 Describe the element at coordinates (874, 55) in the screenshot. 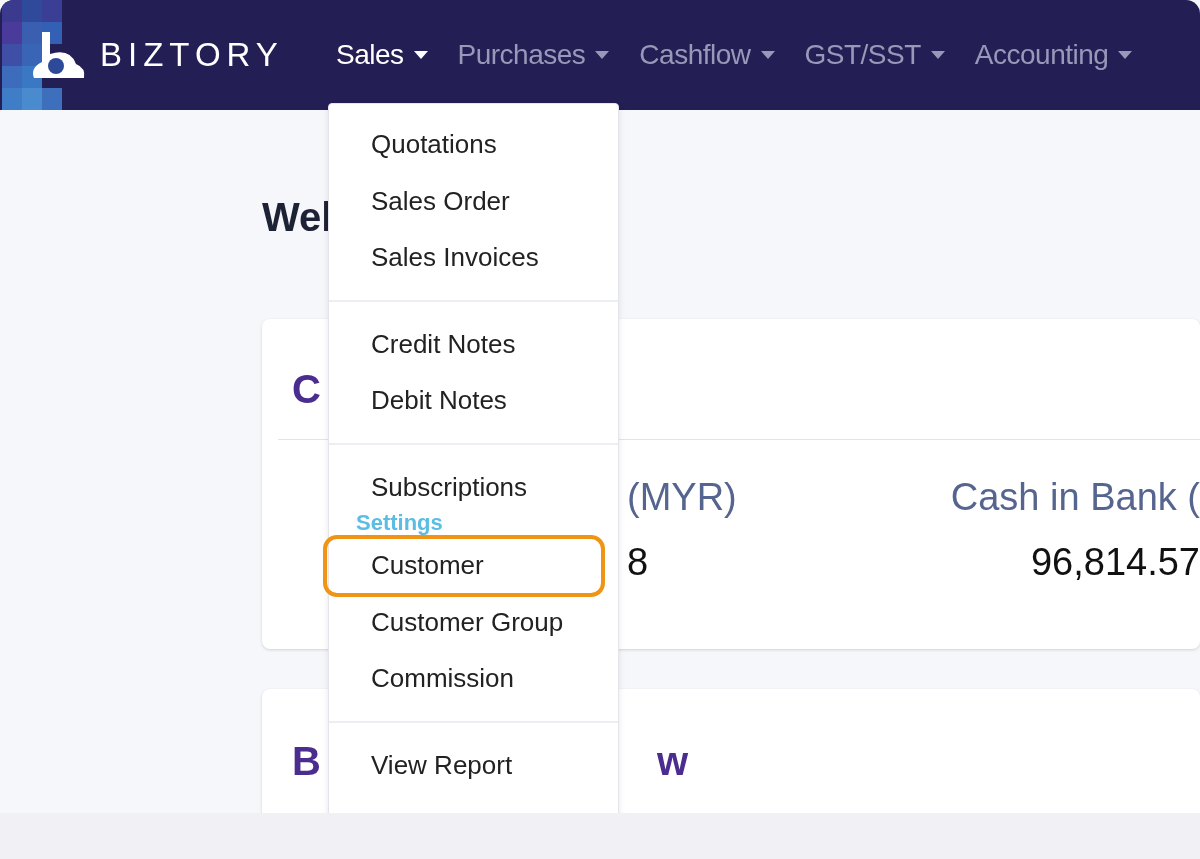

I see `nav-menu: GST/SST` at that location.